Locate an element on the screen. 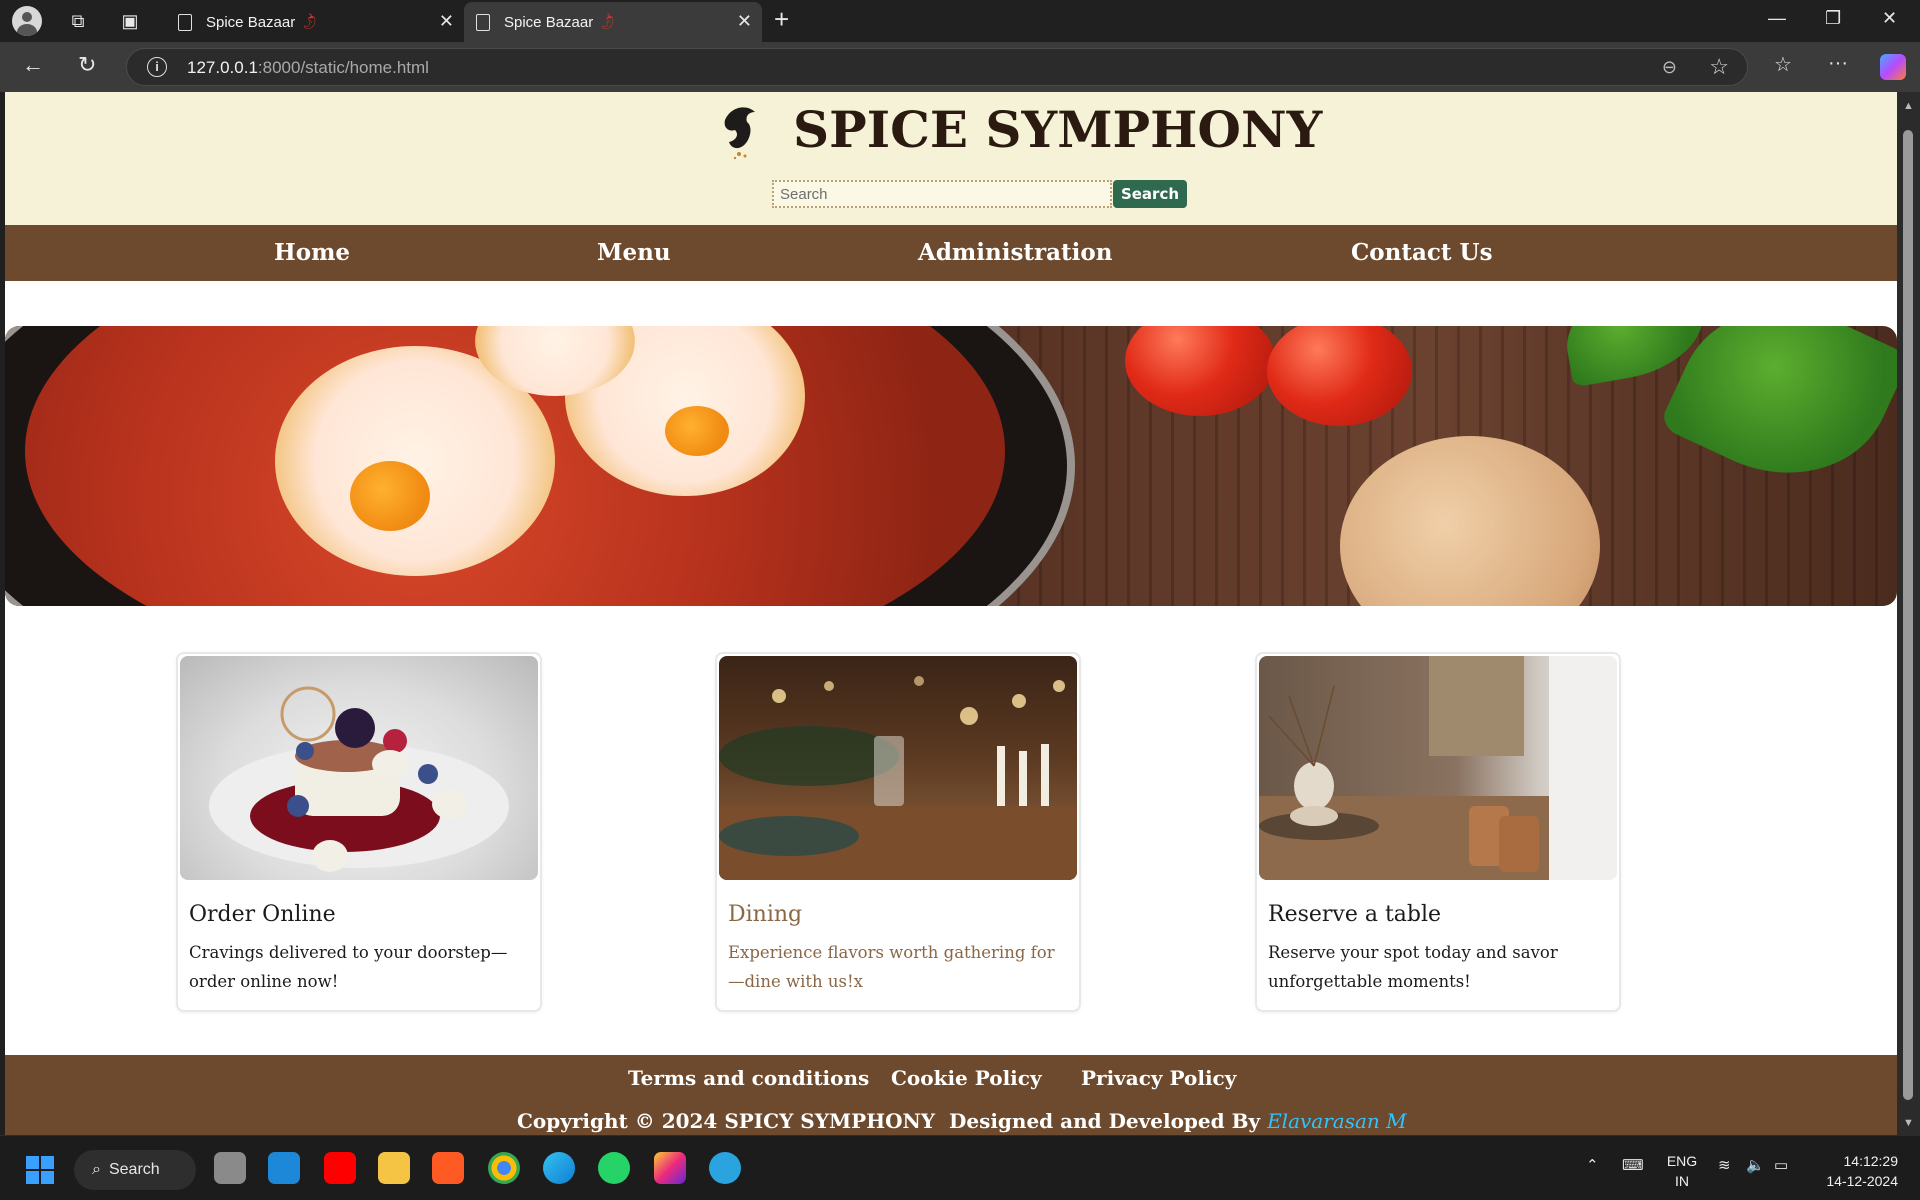 Image resolution: width=1920 pixels, height=1200 pixels. url-host: 127.0.0.1 is located at coordinates (222, 67).